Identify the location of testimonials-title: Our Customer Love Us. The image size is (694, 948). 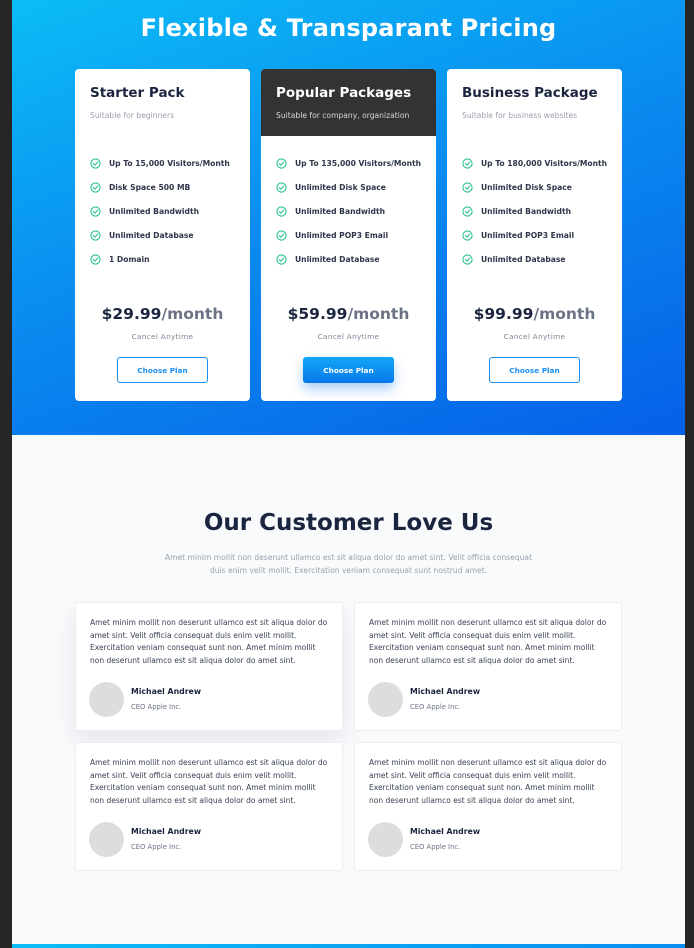
(348, 523).